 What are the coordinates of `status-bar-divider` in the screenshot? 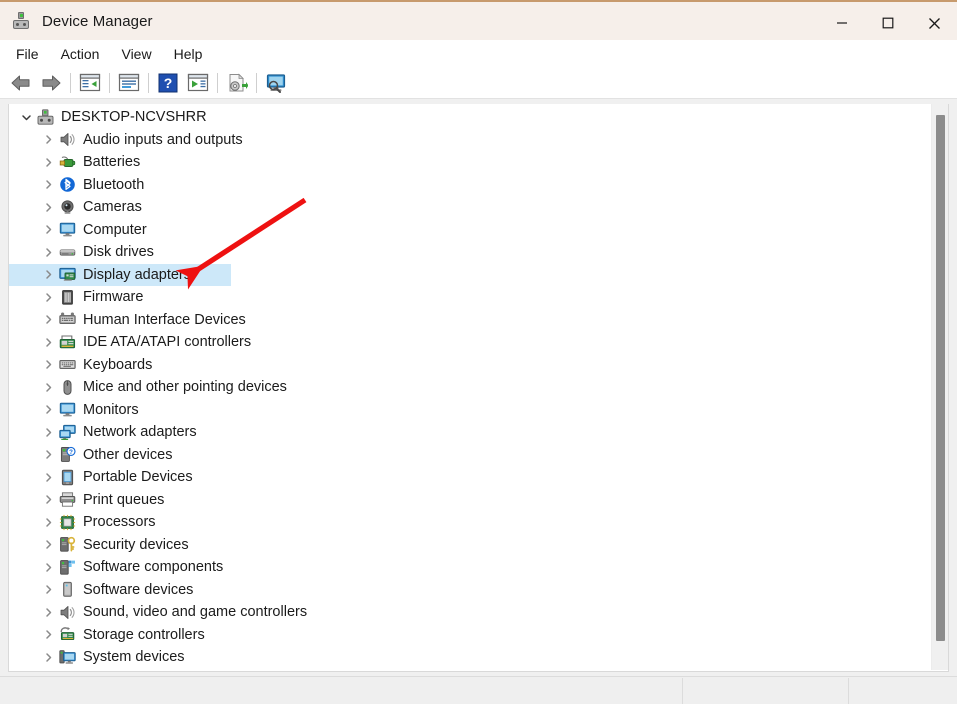 It's located at (682, 691).